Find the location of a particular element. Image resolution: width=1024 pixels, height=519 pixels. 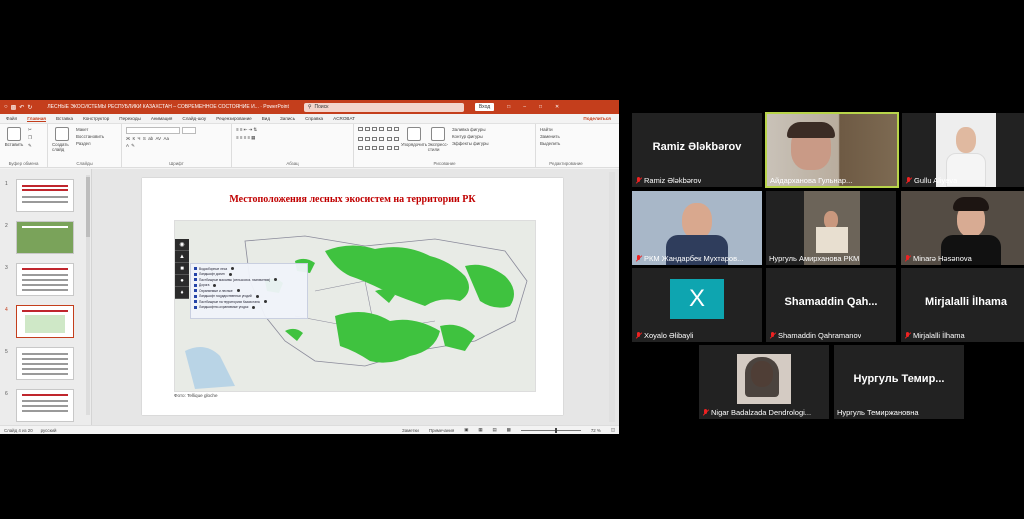

section-button: Раздел is located at coordinates (90, 143).